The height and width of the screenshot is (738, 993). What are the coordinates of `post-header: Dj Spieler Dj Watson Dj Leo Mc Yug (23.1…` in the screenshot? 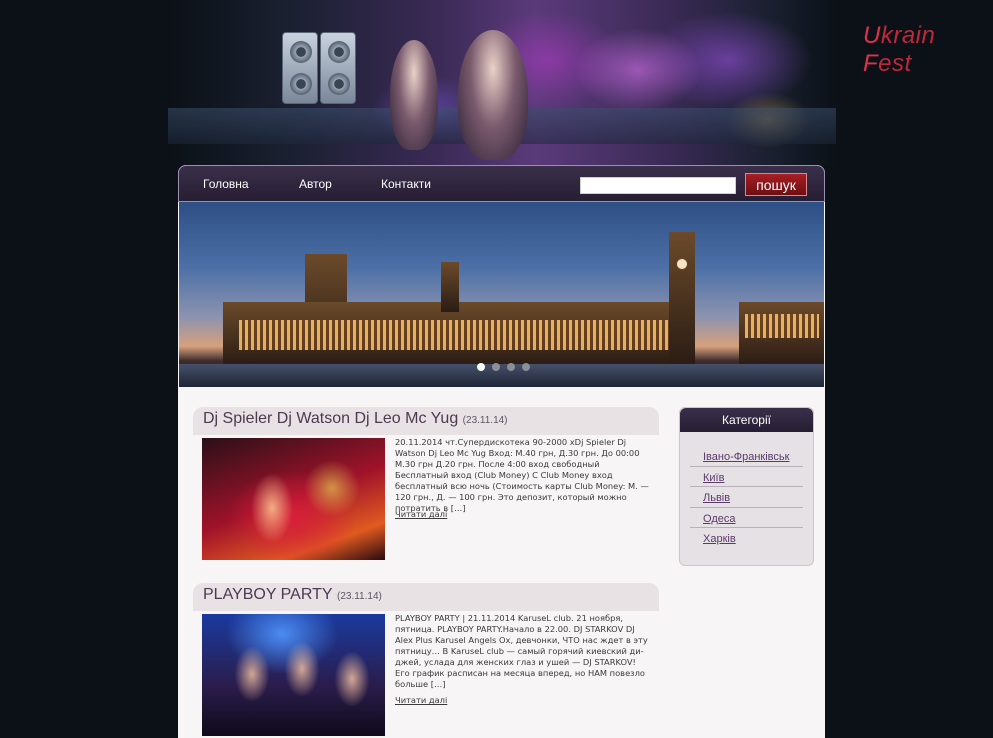 It's located at (426, 421).